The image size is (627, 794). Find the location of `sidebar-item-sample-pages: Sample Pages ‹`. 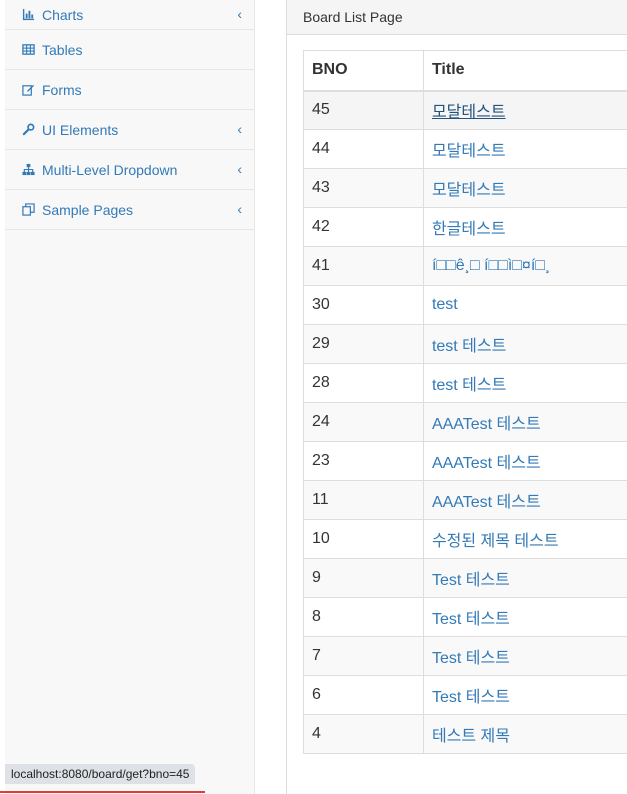

sidebar-item-sample-pages: Sample Pages ‹ is located at coordinates (129, 210).